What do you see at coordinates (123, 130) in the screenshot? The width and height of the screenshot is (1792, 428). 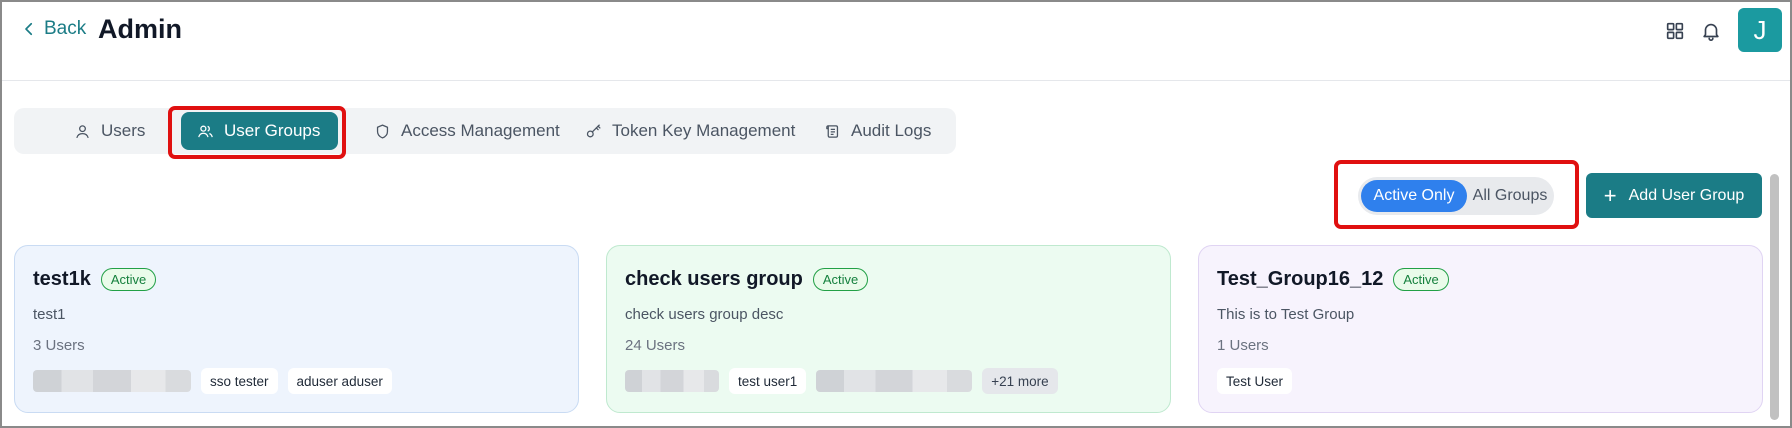 I see `tab-label: Users` at bounding box center [123, 130].